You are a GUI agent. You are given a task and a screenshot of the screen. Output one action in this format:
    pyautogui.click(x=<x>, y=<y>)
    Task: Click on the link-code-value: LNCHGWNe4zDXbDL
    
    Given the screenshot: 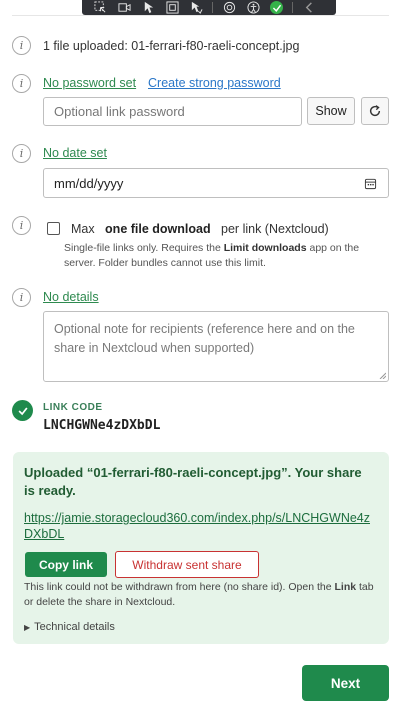 What is the action you would take?
    pyautogui.click(x=102, y=425)
    